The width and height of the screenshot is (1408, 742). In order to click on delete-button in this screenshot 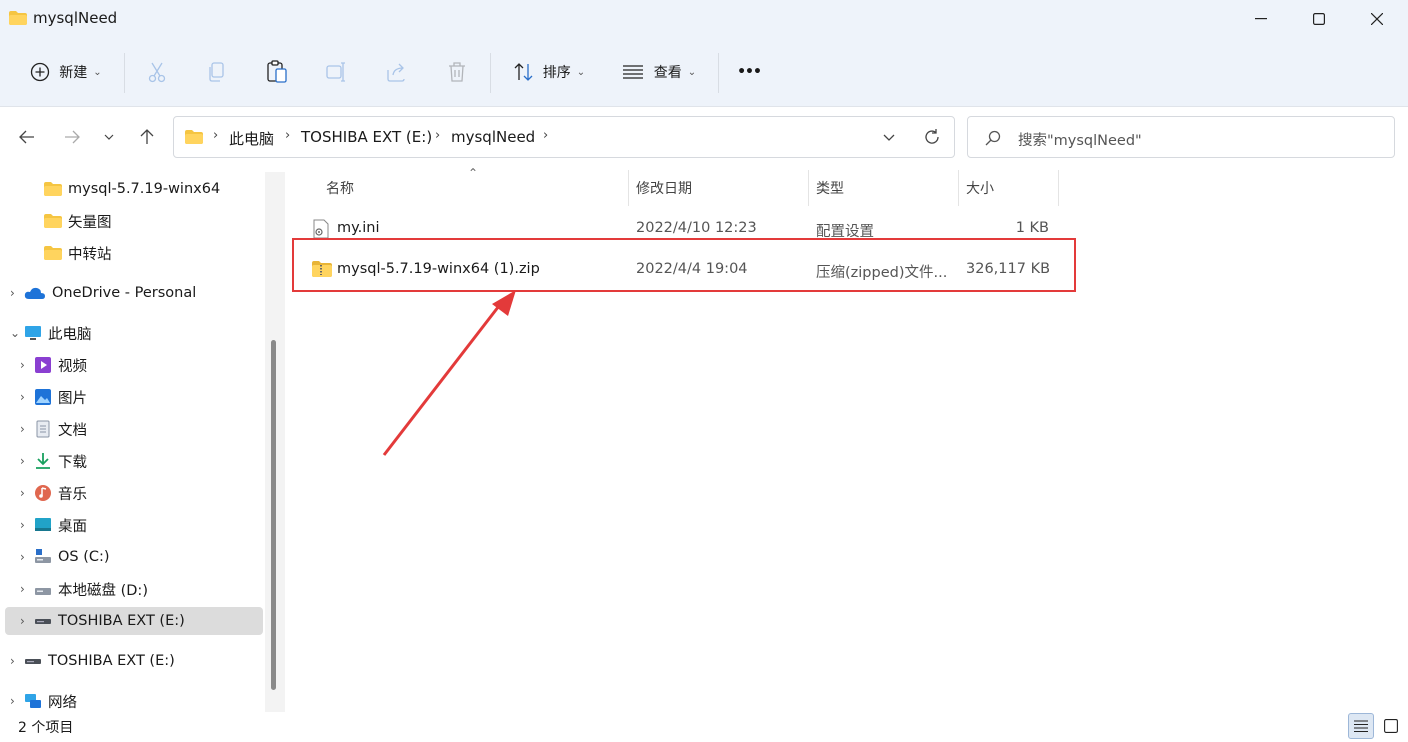, I will do `click(457, 72)`.